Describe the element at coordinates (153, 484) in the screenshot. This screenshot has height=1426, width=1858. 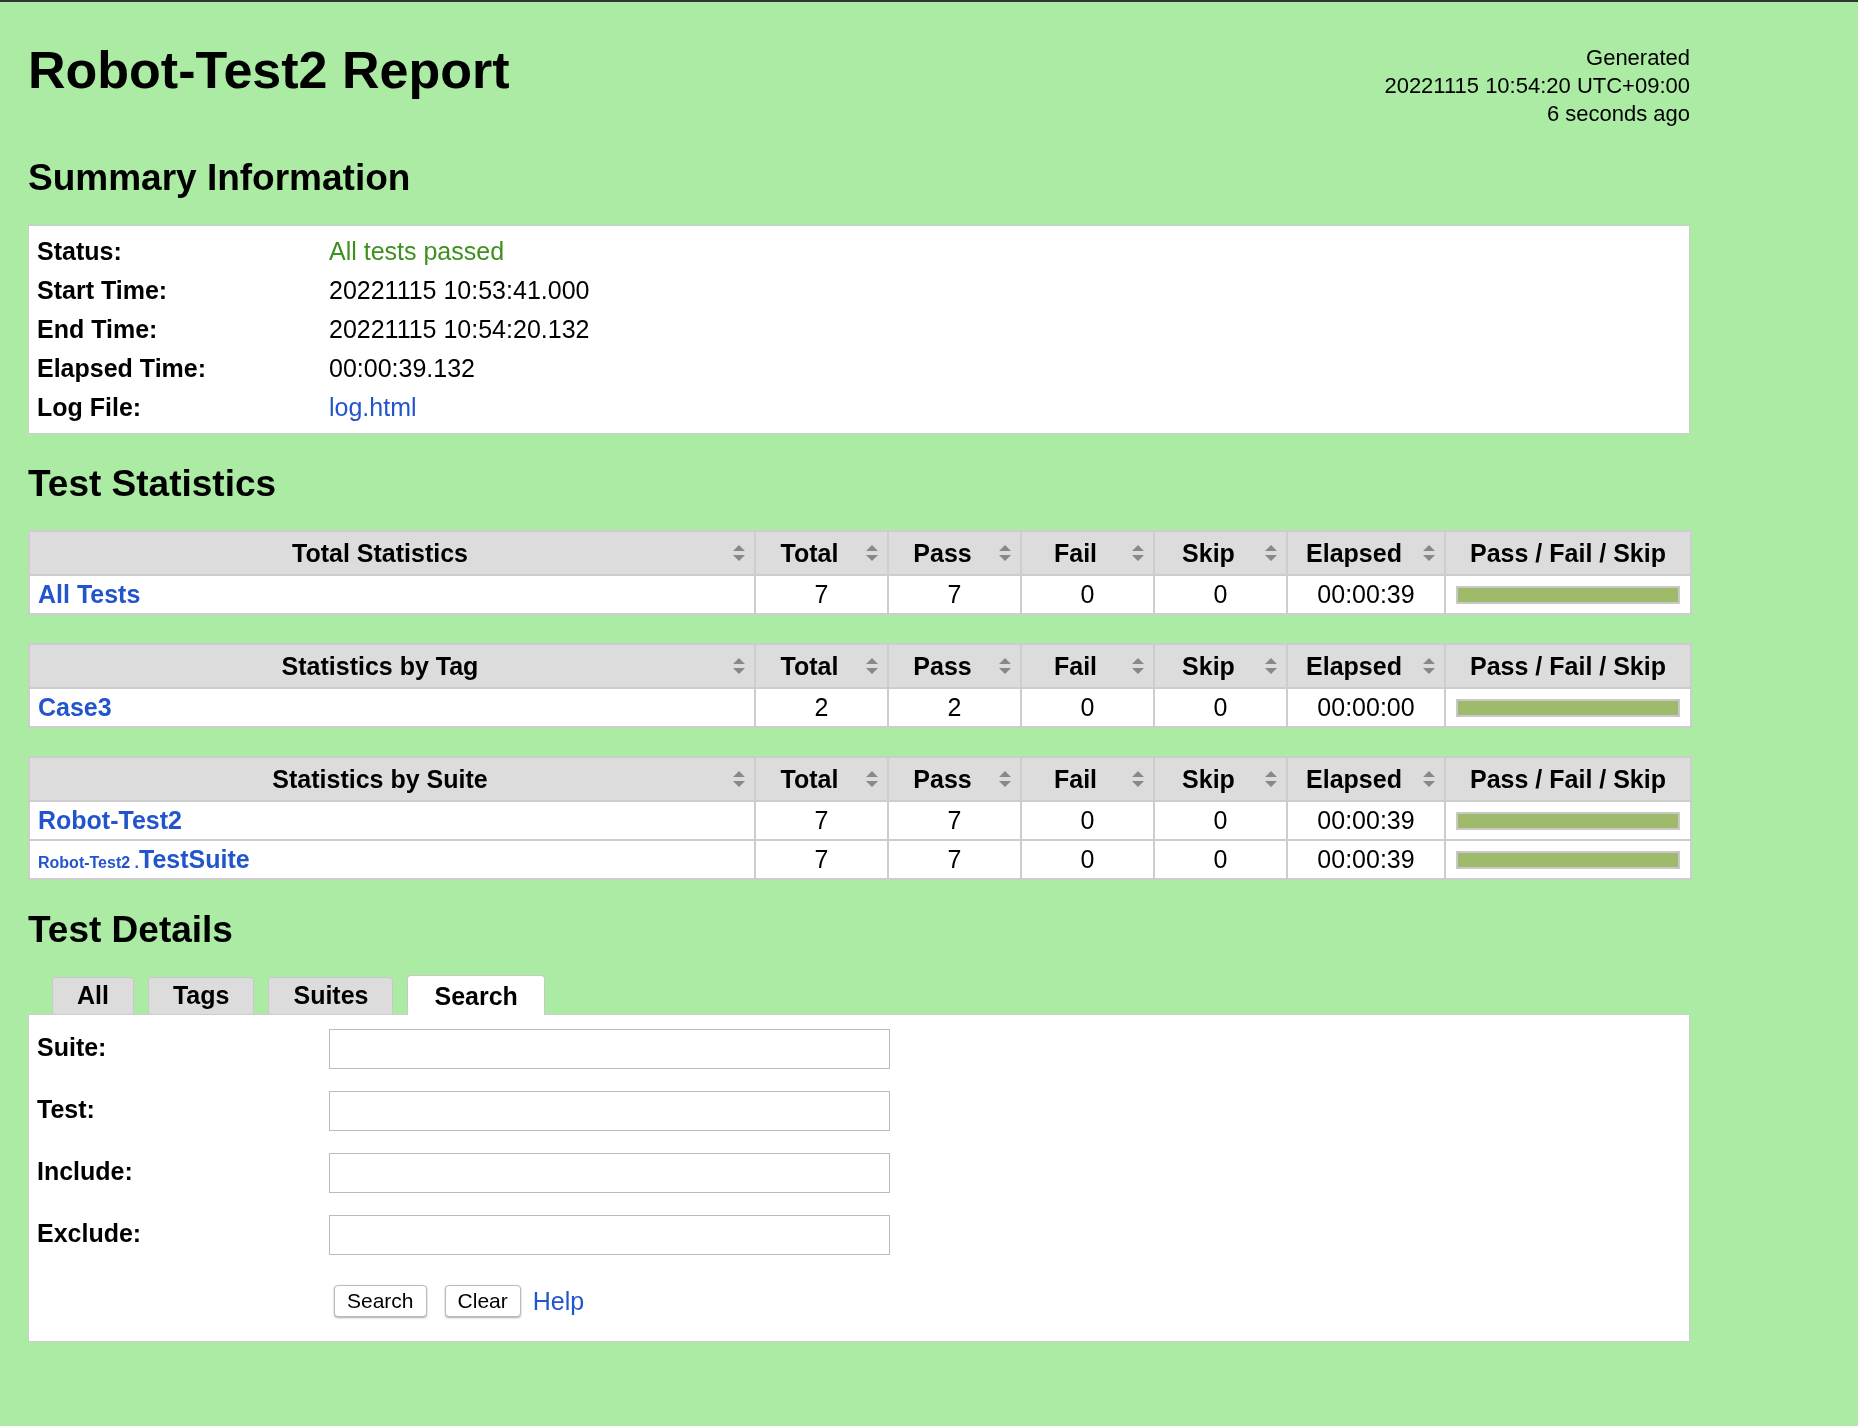
I see `section-heading: Test Statistics` at that location.